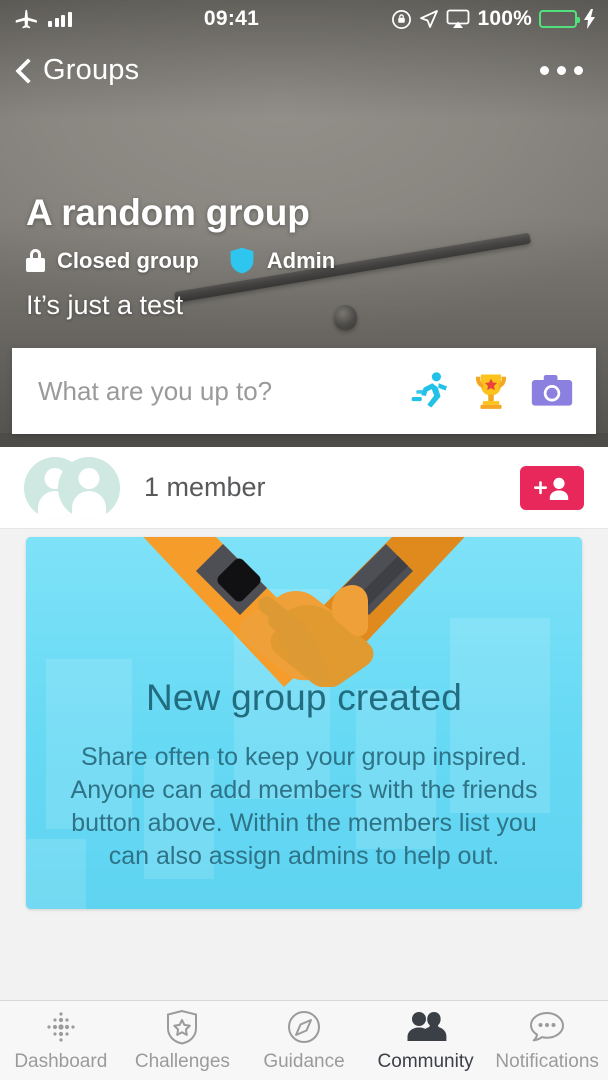  I want to click on battery-percent-label: 100%, so click(504, 18).